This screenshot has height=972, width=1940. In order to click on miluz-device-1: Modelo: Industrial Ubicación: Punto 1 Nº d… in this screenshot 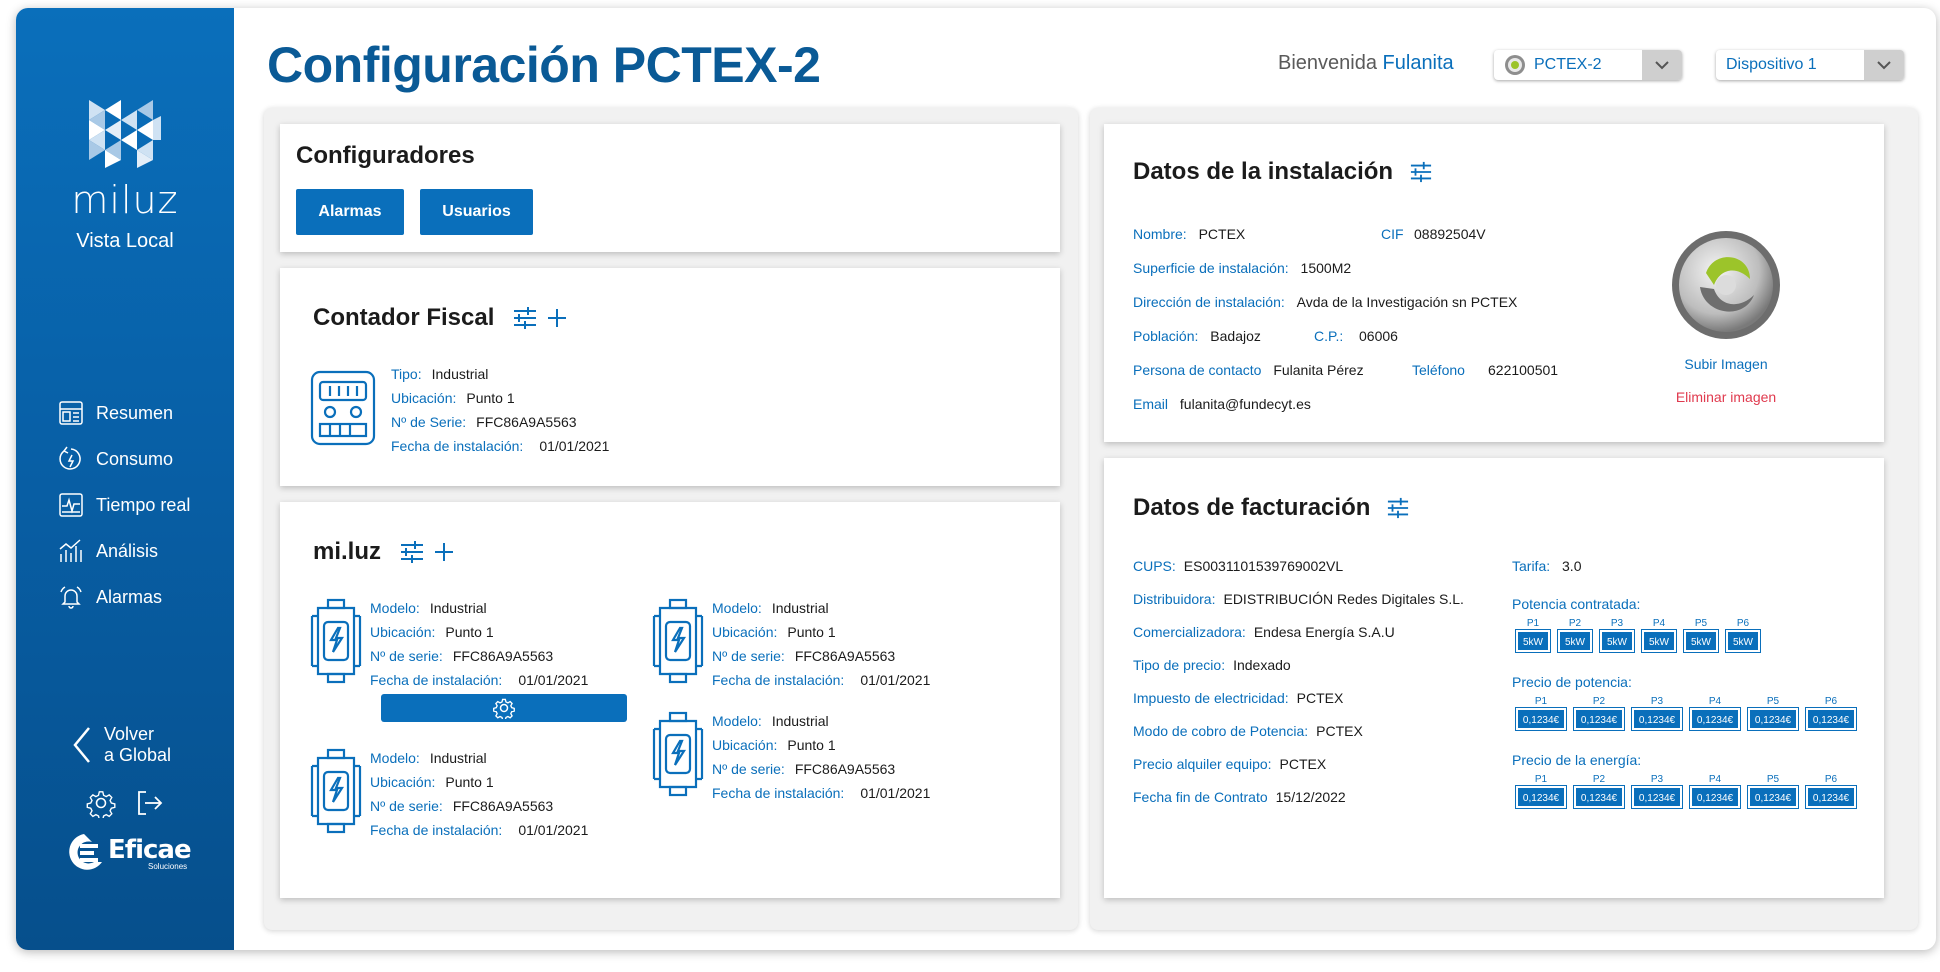, I will do `click(449, 645)`.